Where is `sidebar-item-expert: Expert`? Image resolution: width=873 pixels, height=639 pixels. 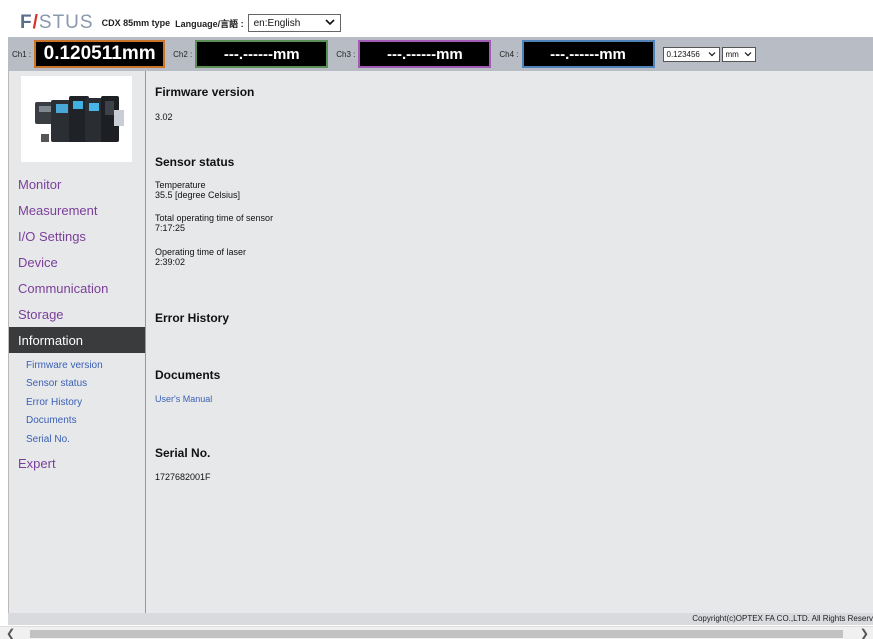 sidebar-item-expert: Expert is located at coordinates (77, 464).